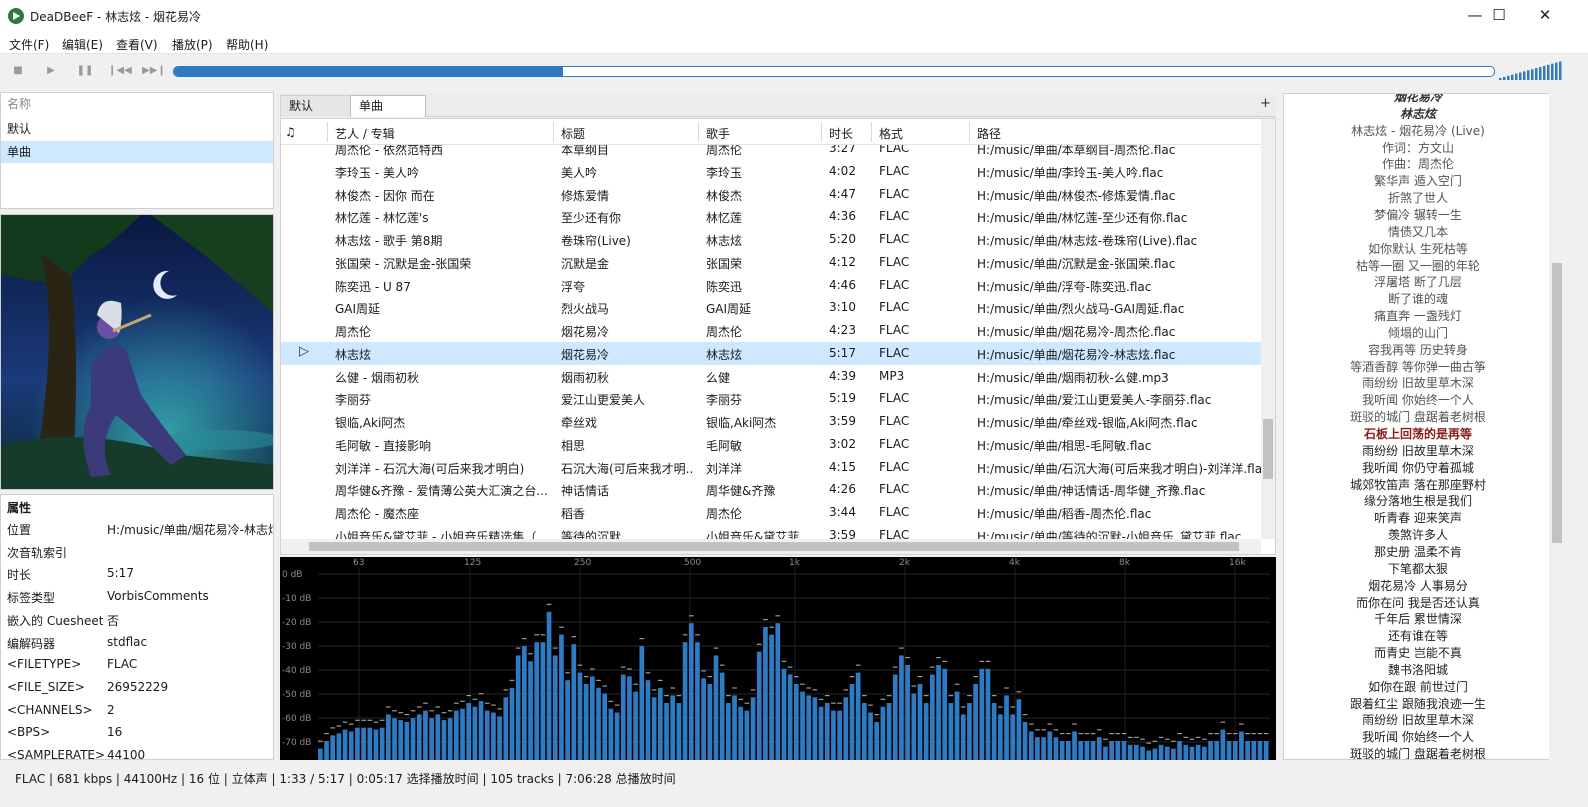  Describe the element at coordinates (1545, 16) in the screenshot. I see `close-icon: ✕` at that location.